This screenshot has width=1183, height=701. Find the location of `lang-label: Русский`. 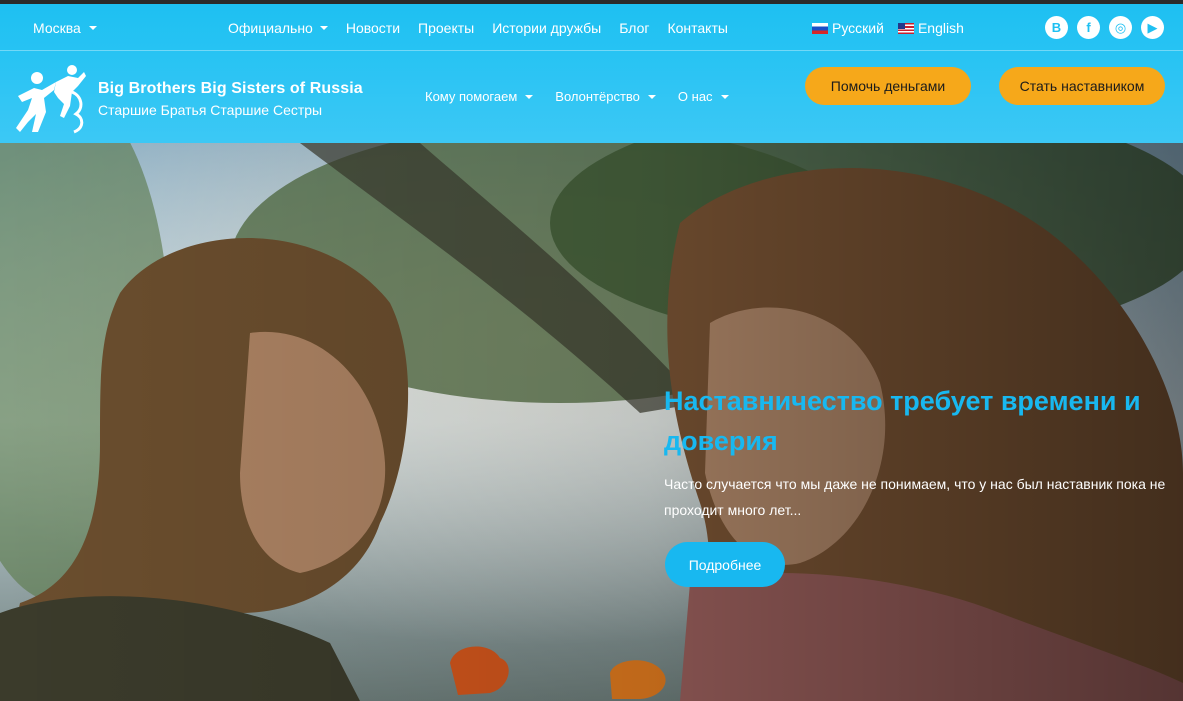

lang-label: Русский is located at coordinates (858, 28).